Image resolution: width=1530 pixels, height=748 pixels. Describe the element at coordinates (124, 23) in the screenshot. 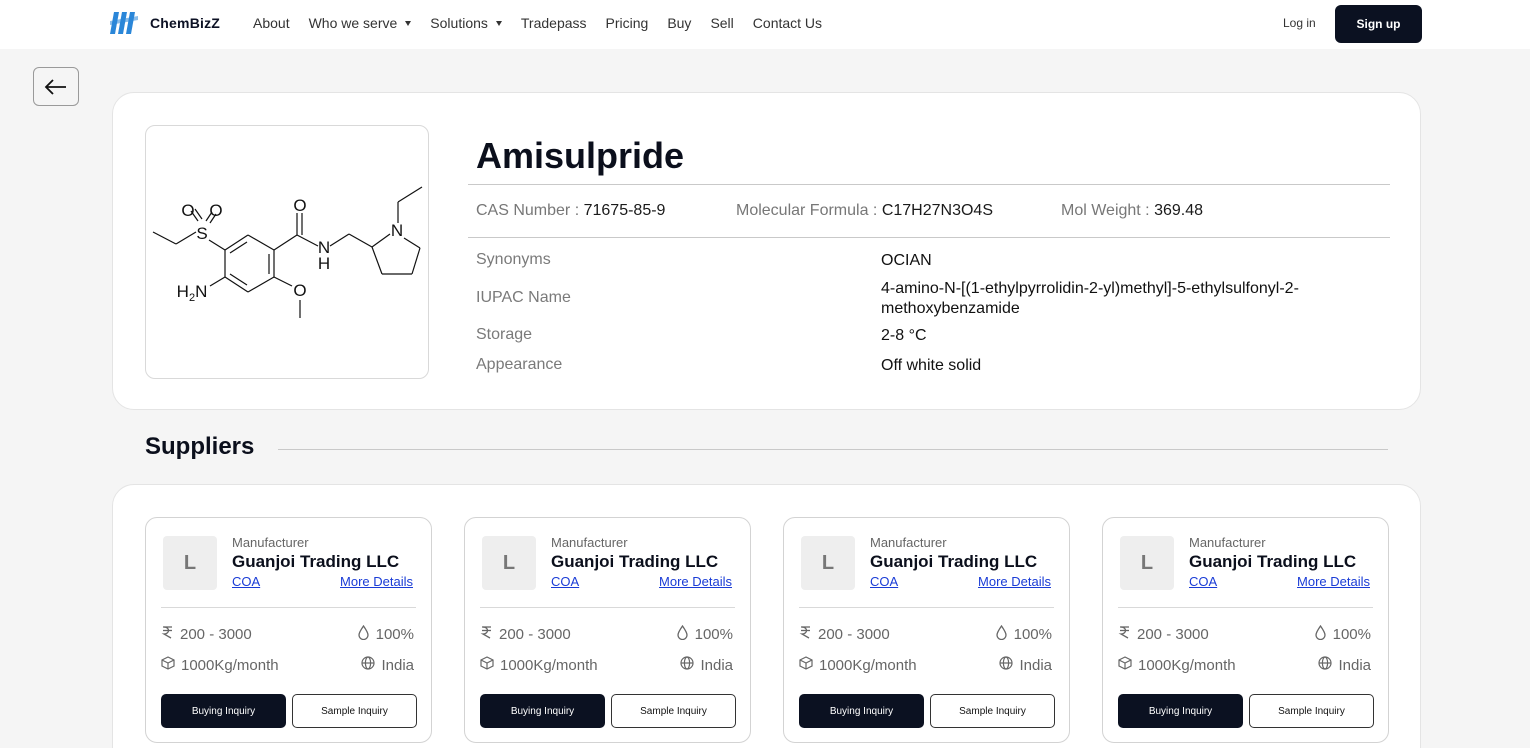

I see `chembizz-logo-icon` at that location.